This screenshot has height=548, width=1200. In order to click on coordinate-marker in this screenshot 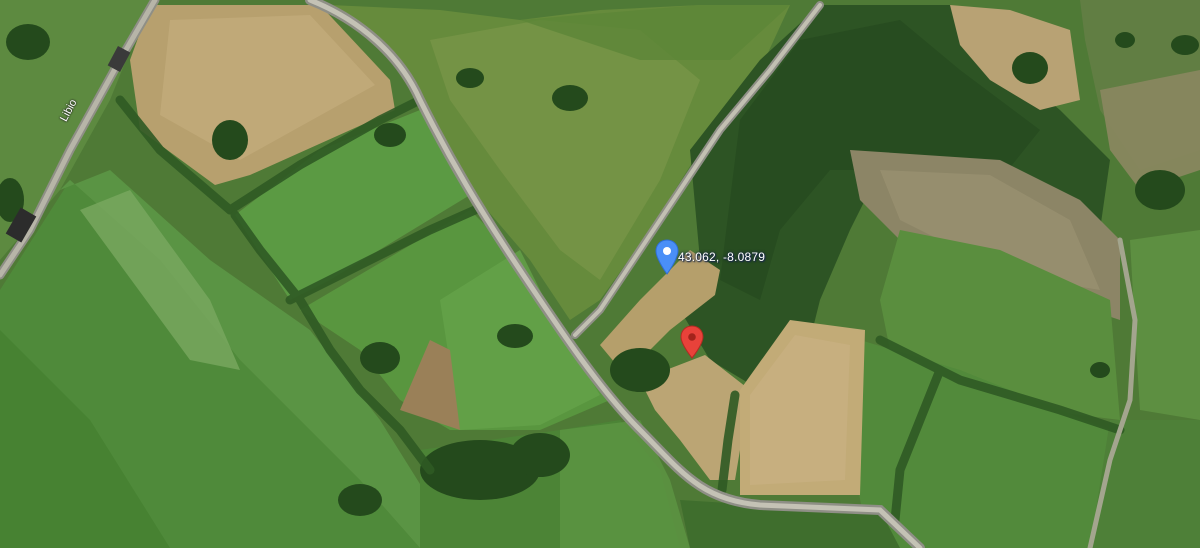, I will do `click(667, 257)`.